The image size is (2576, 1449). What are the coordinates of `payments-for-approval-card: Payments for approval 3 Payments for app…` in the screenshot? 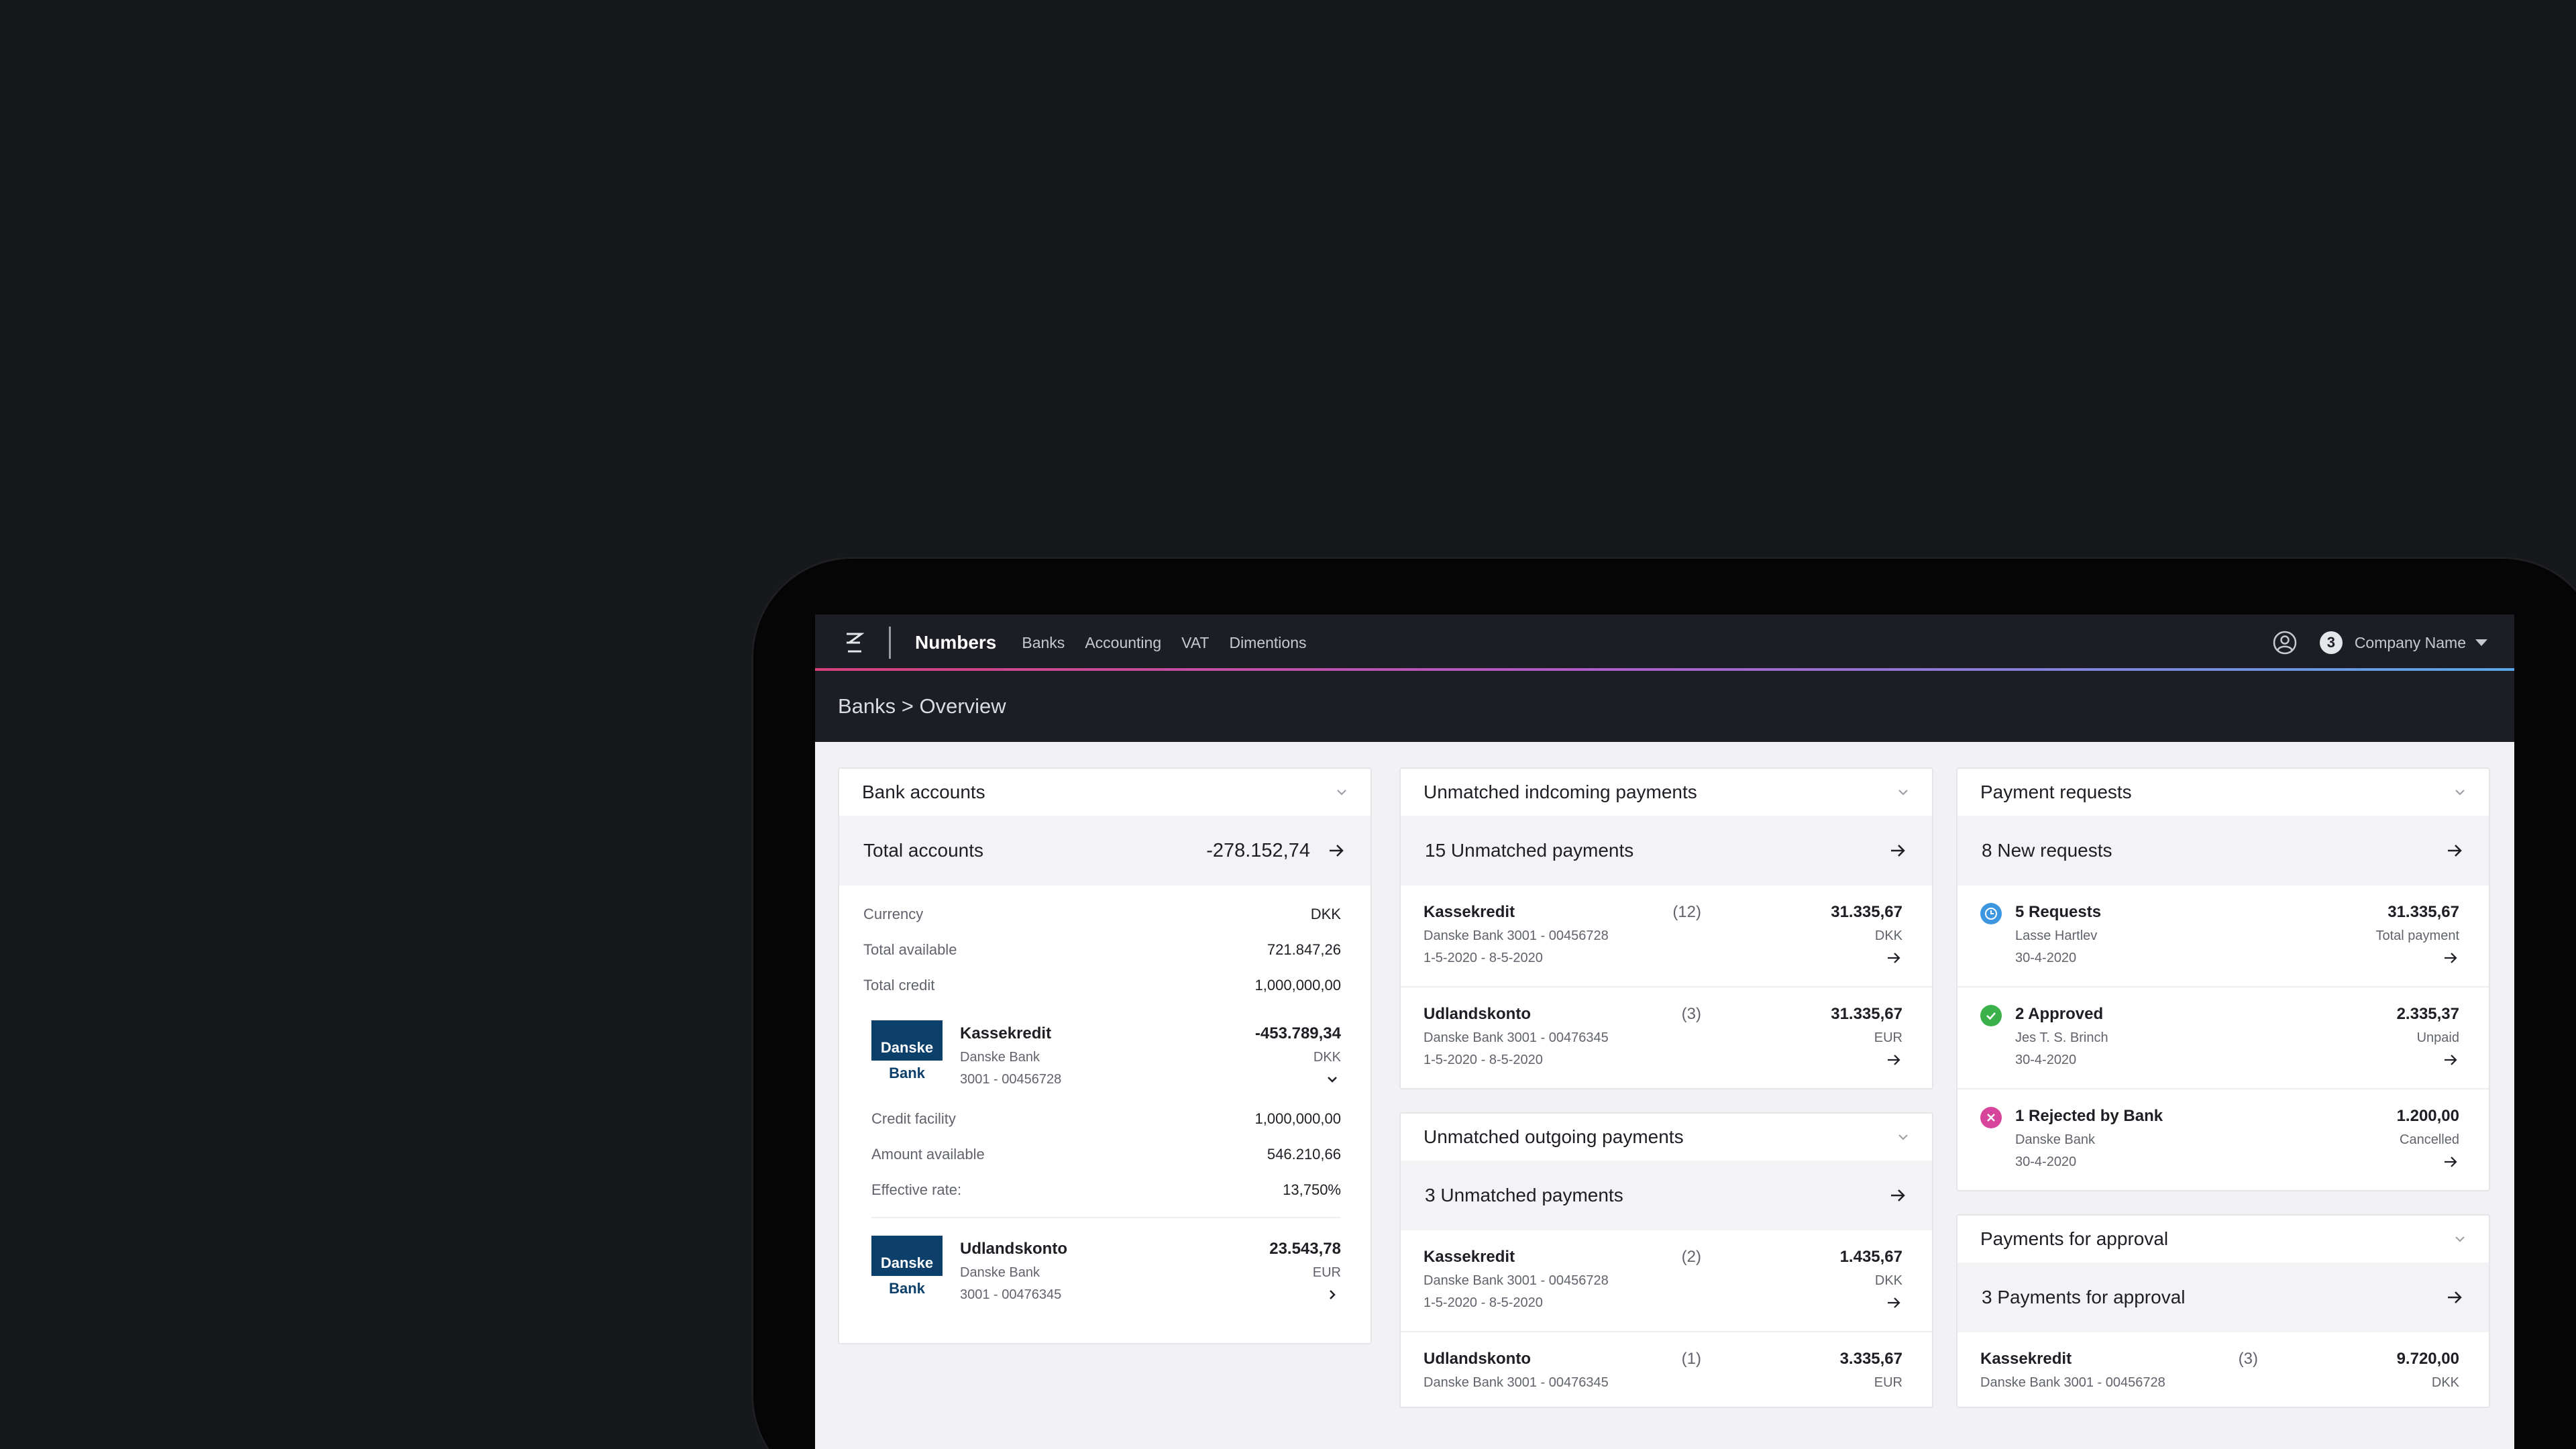 It's located at (2223, 1311).